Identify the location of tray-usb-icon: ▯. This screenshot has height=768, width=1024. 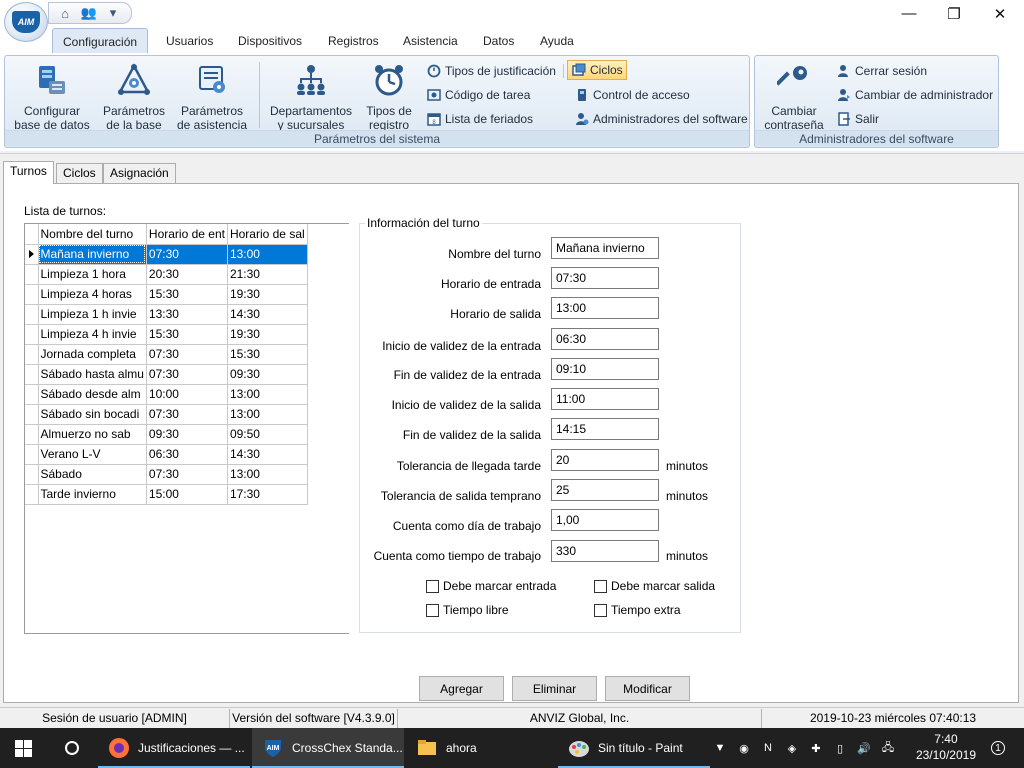
(840, 748).